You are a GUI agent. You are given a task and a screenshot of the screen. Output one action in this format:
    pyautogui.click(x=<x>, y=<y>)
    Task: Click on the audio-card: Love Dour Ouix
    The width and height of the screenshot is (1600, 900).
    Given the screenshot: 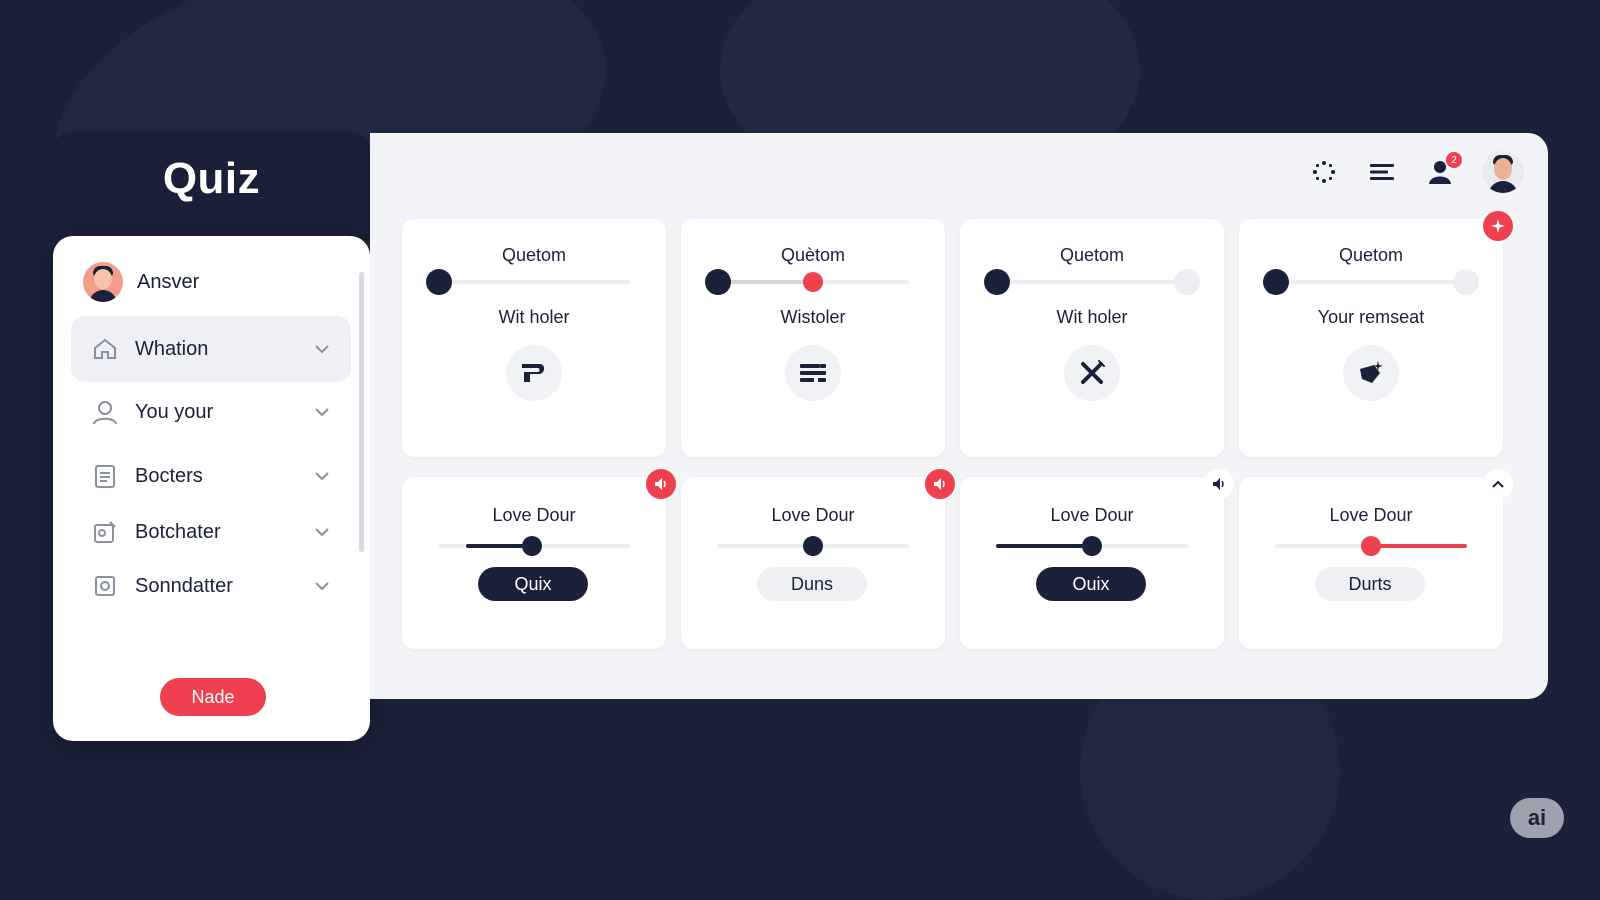 What is the action you would take?
    pyautogui.click(x=1097, y=559)
    